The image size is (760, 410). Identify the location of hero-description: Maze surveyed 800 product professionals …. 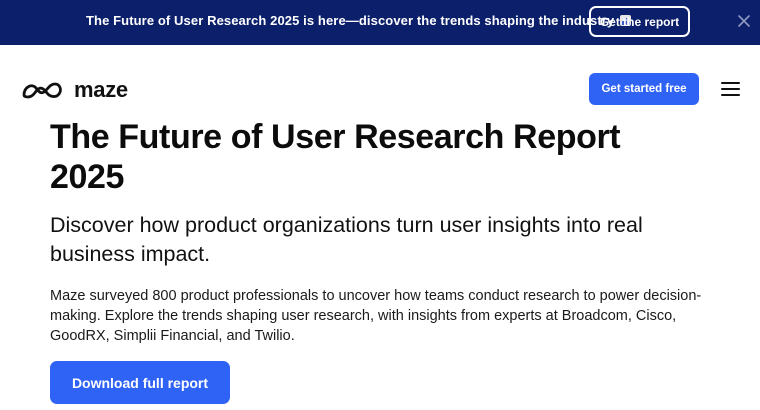
(376, 316).